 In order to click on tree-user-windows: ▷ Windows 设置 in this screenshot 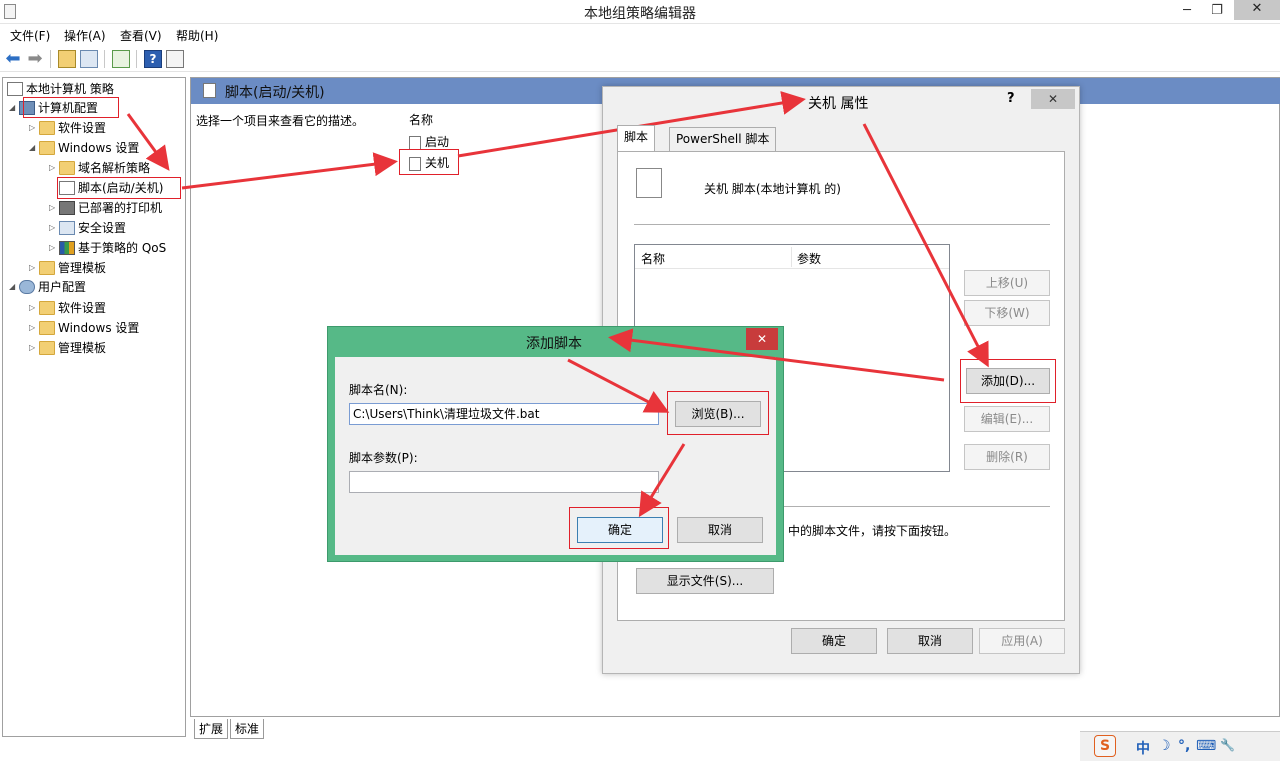, I will do `click(84, 328)`.